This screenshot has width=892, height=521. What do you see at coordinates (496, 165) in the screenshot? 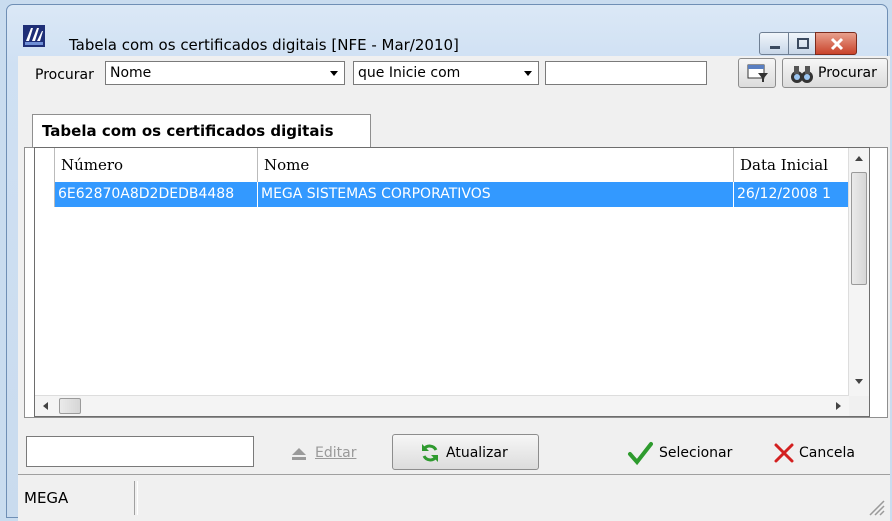
I see `column-header-nome: Nome` at bounding box center [496, 165].